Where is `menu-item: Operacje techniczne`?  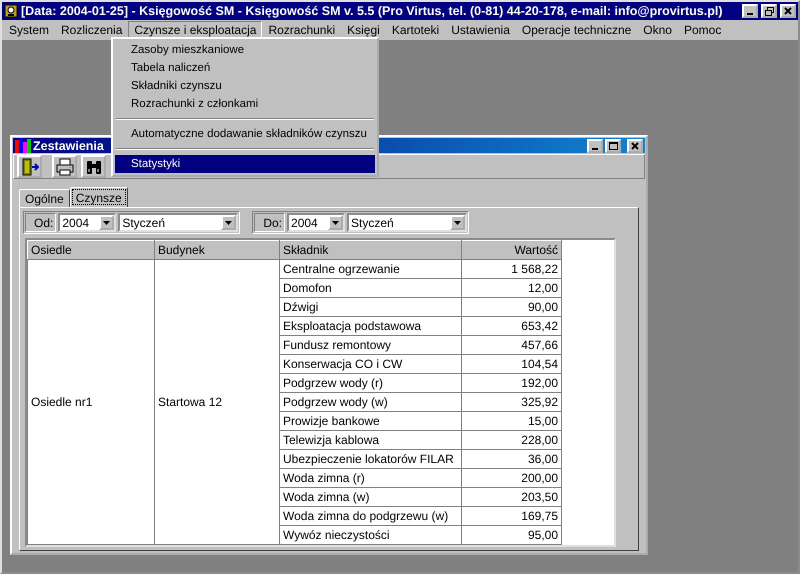
menu-item: Operacje techniczne is located at coordinates (577, 30).